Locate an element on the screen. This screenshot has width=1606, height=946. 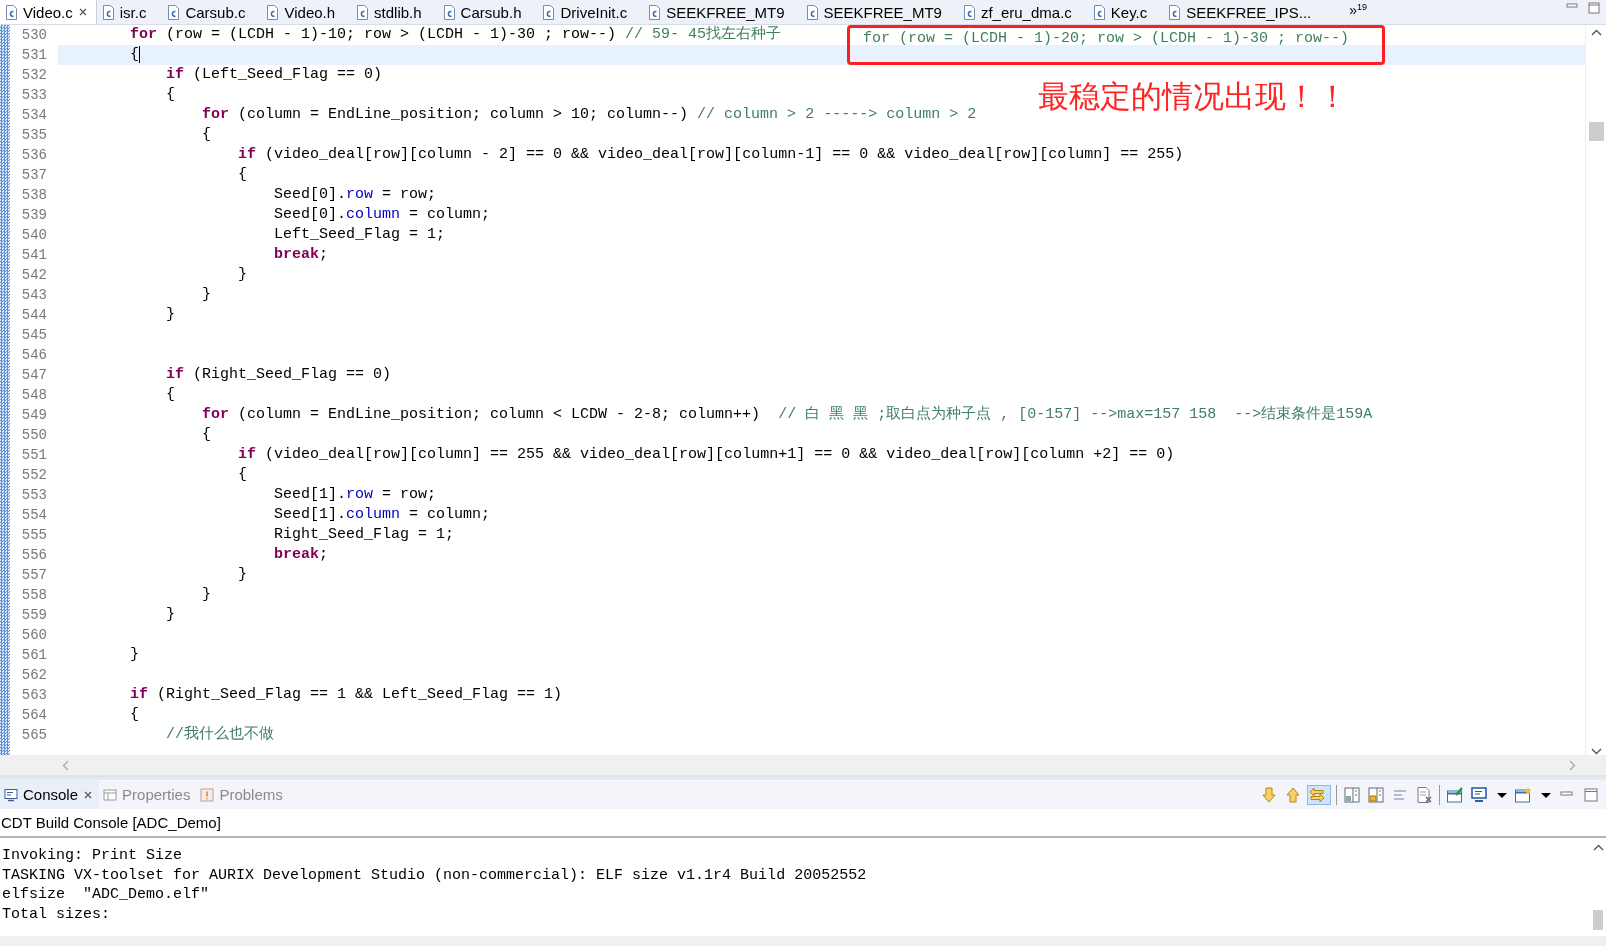
code-line: Right_Seed_Flag = 1; is located at coordinates (364, 535).